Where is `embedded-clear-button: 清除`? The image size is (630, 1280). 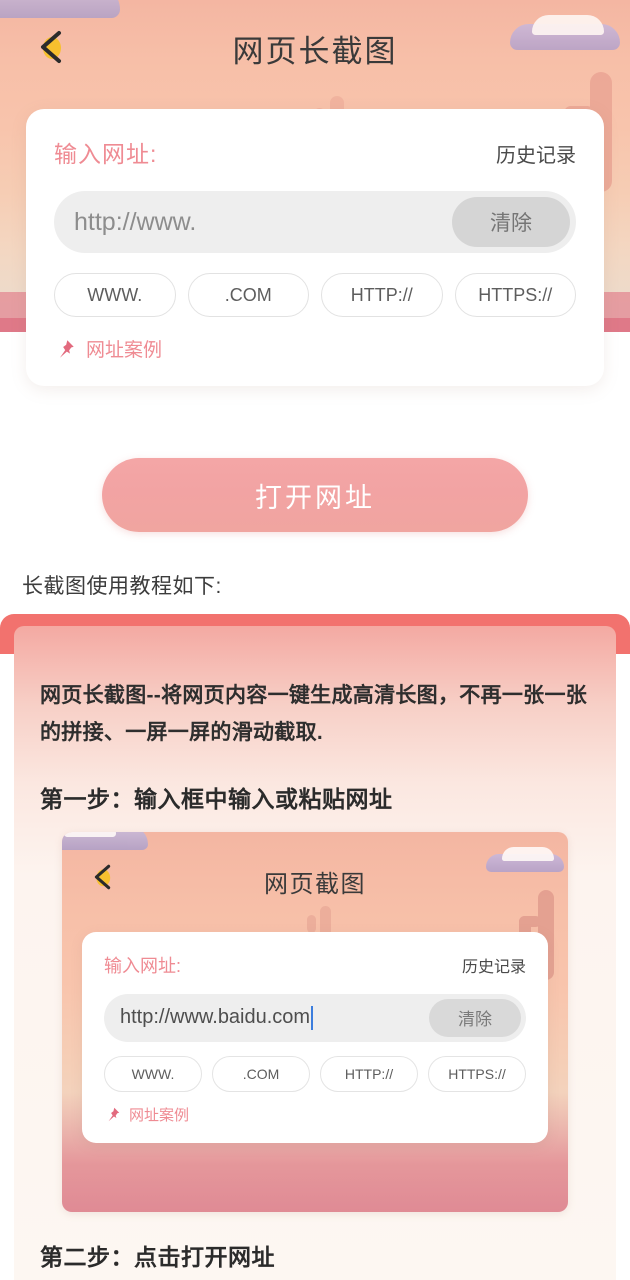 embedded-clear-button: 清除 is located at coordinates (475, 1017).